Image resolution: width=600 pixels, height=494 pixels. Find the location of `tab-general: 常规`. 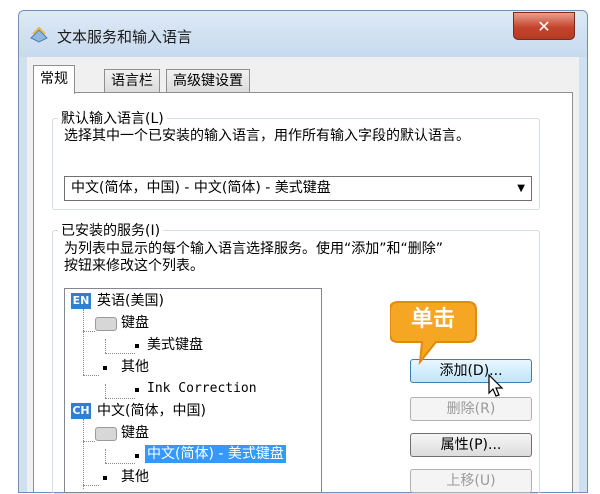

tab-general: 常规 is located at coordinates (54, 79).